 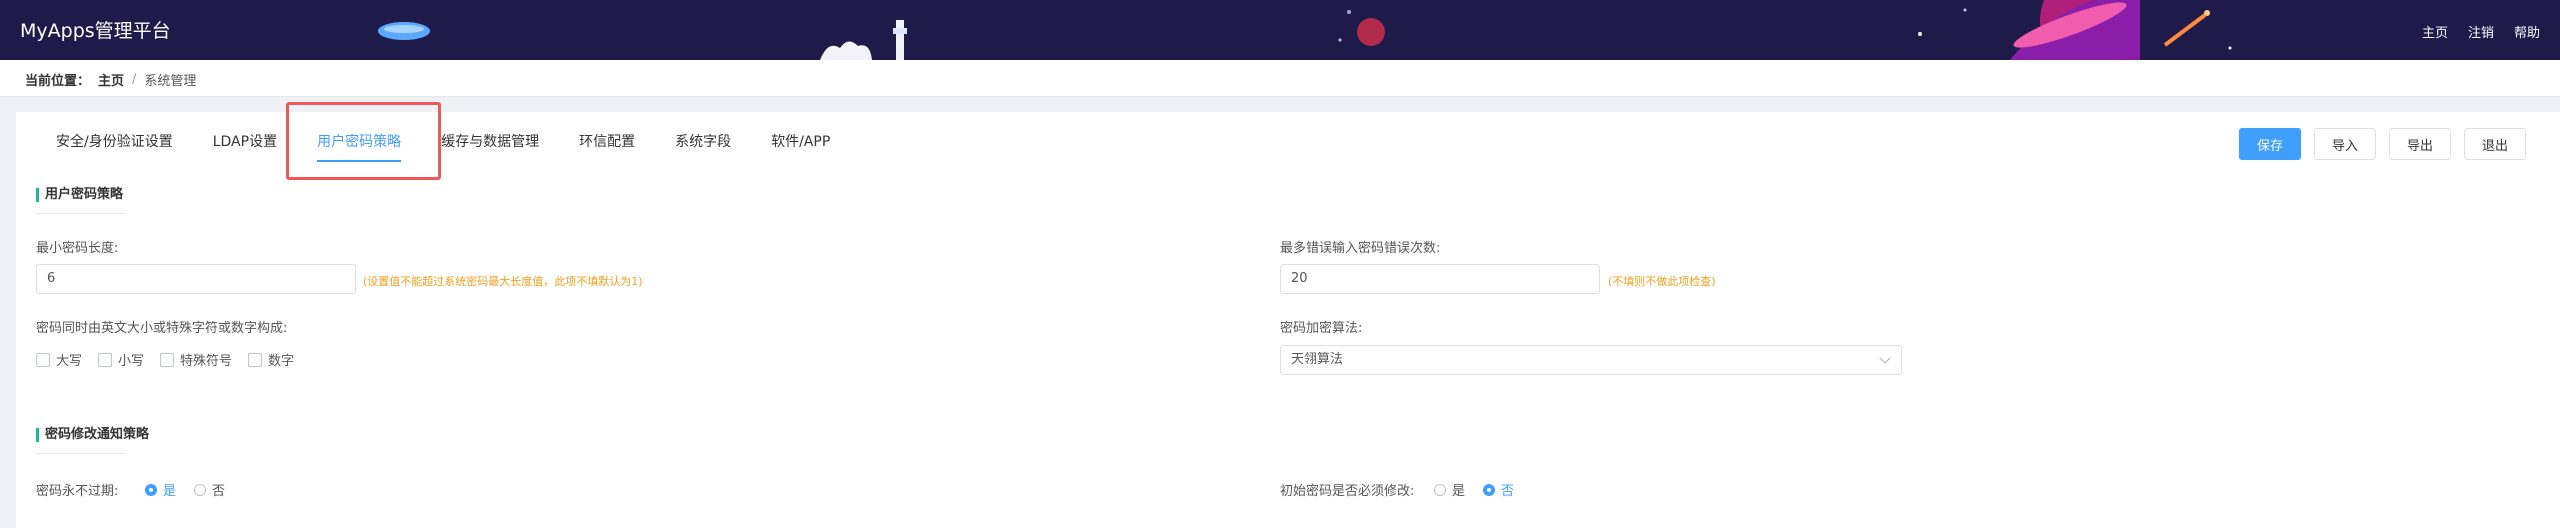 What do you see at coordinates (359, 143) in the screenshot?
I see `tab-password-policy: 用户密码策略` at bounding box center [359, 143].